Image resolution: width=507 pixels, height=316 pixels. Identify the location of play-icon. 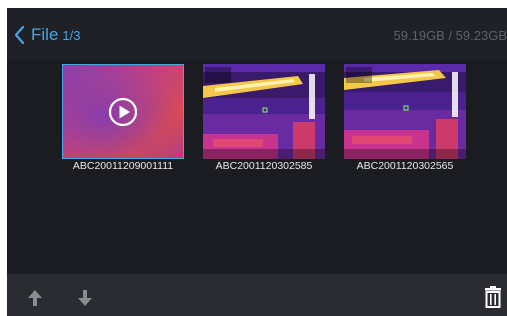
(123, 112).